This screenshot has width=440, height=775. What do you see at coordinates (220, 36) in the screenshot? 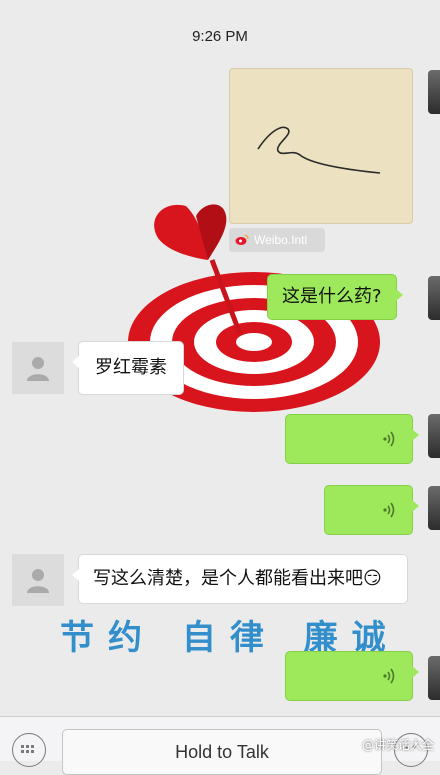
I see `status-time: 9:26 PM` at bounding box center [220, 36].